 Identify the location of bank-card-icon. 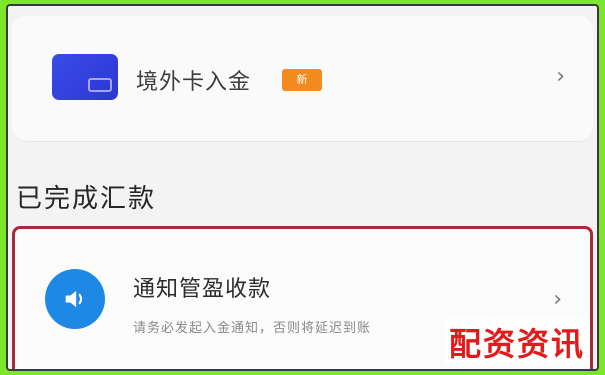
(85, 77).